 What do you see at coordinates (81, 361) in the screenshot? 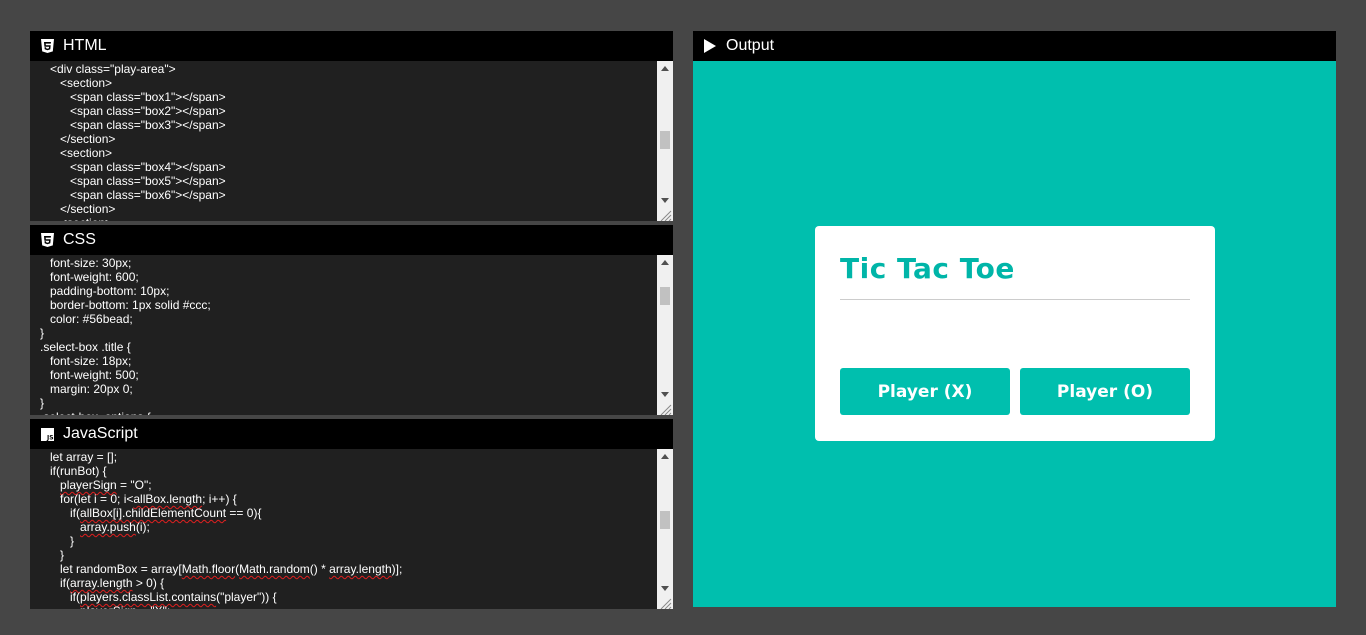
I see `code-line: font-size: 18px;` at bounding box center [81, 361].